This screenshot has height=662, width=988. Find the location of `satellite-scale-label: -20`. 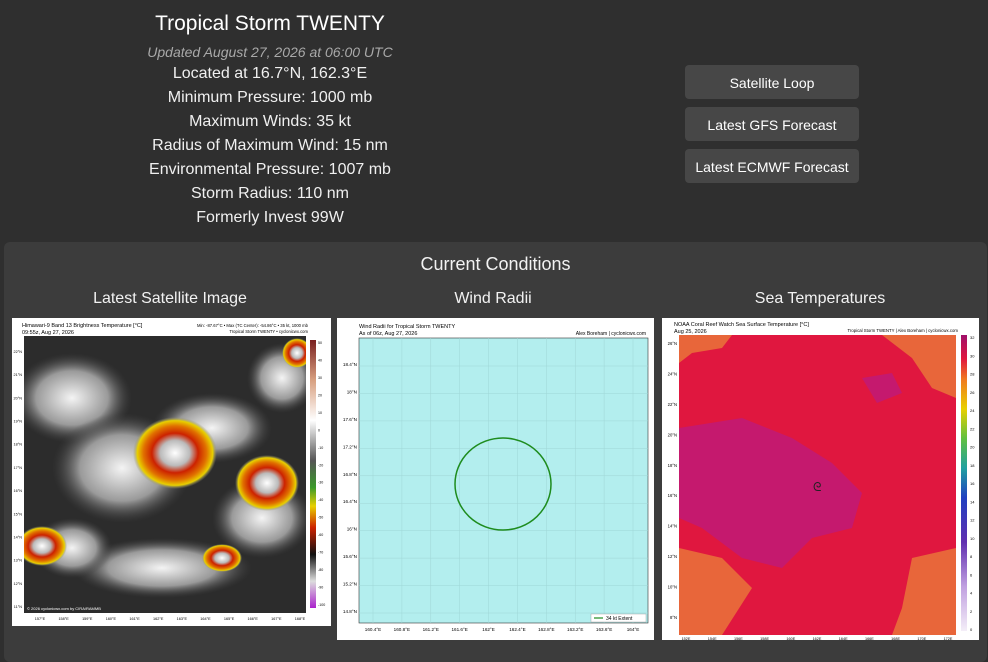

satellite-scale-label: -20 is located at coordinates (320, 465).